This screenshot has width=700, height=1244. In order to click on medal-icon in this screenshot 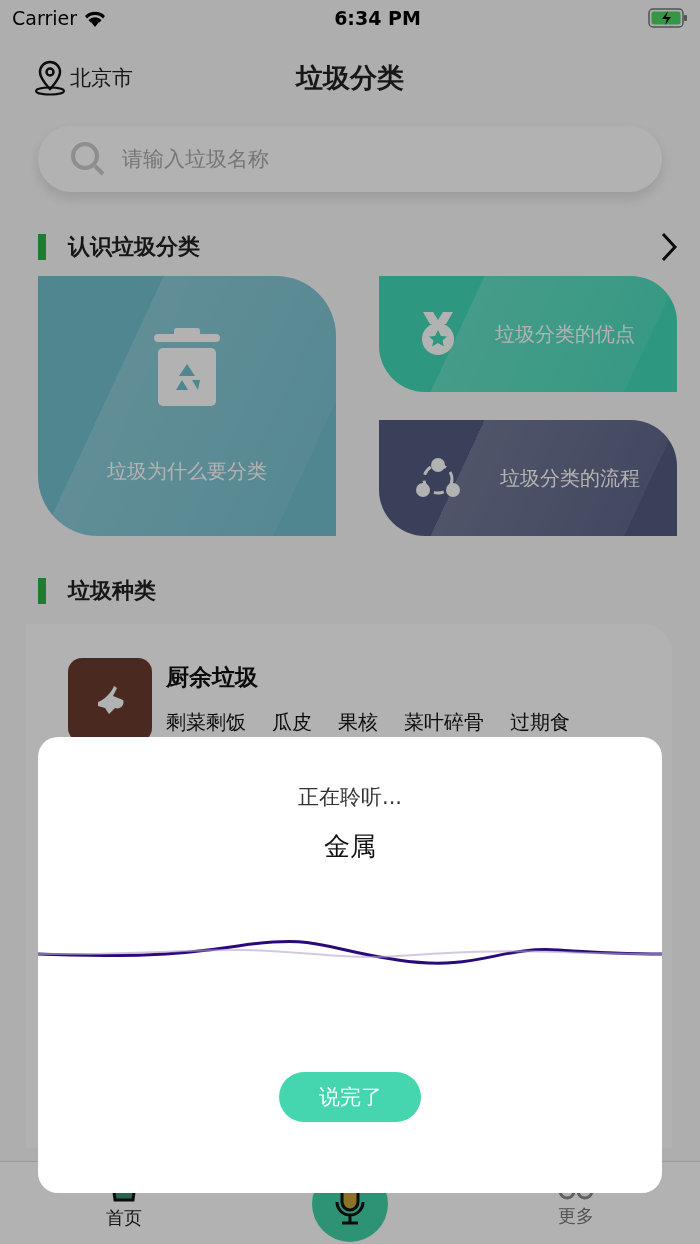, I will do `click(438, 334)`.